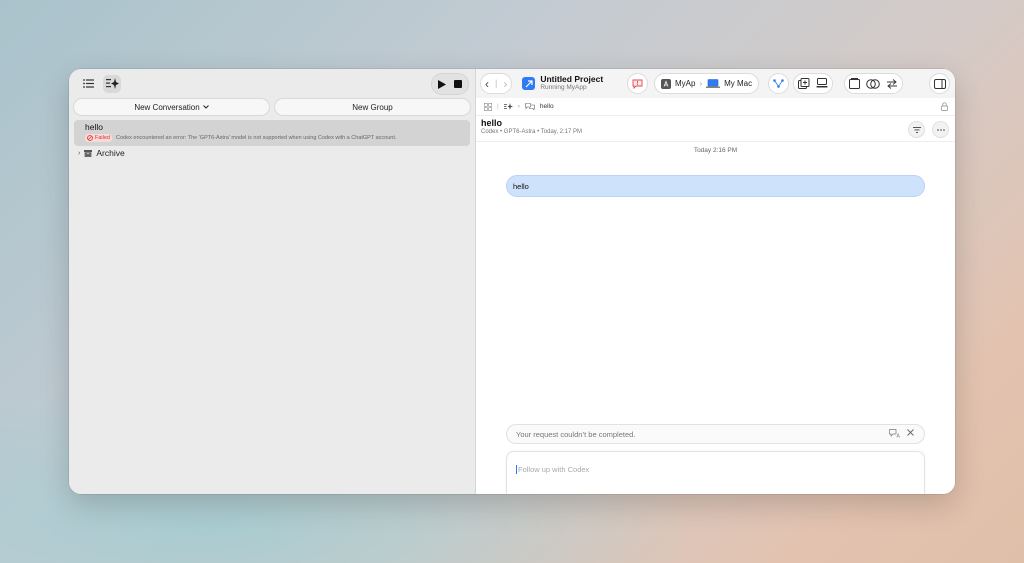 The height and width of the screenshot is (563, 1024). Describe the element at coordinates (90, 138) in the screenshot. I see `error-icon` at that location.